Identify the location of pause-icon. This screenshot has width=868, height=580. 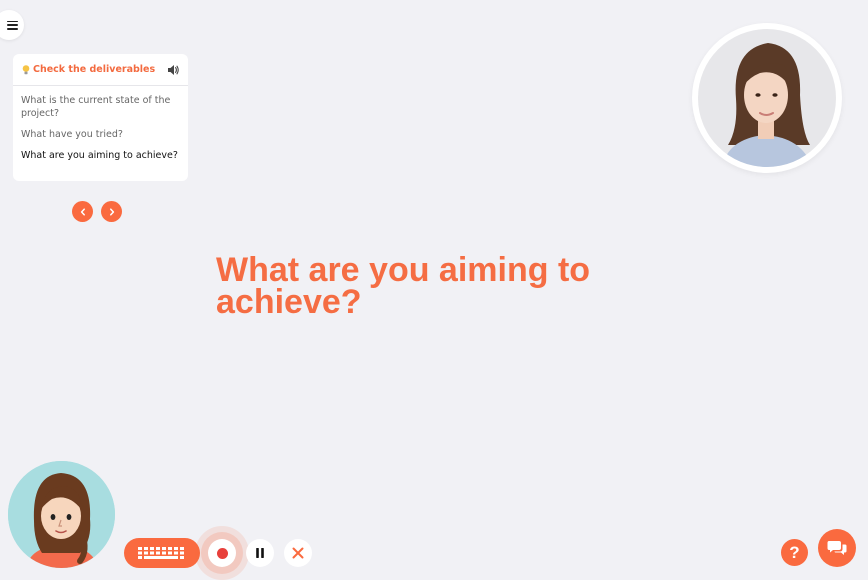
(260, 553).